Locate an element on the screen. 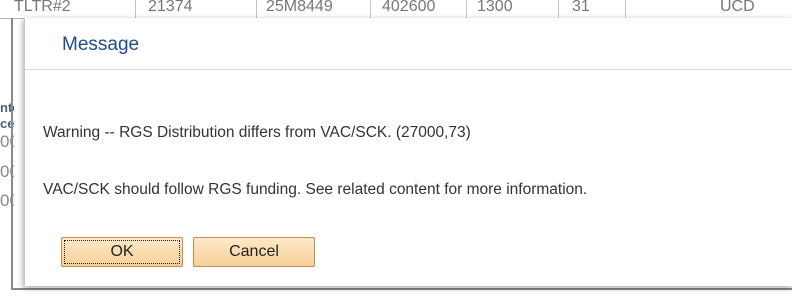 The height and width of the screenshot is (302, 792). bg-cell: 21374 is located at coordinates (170, 7).